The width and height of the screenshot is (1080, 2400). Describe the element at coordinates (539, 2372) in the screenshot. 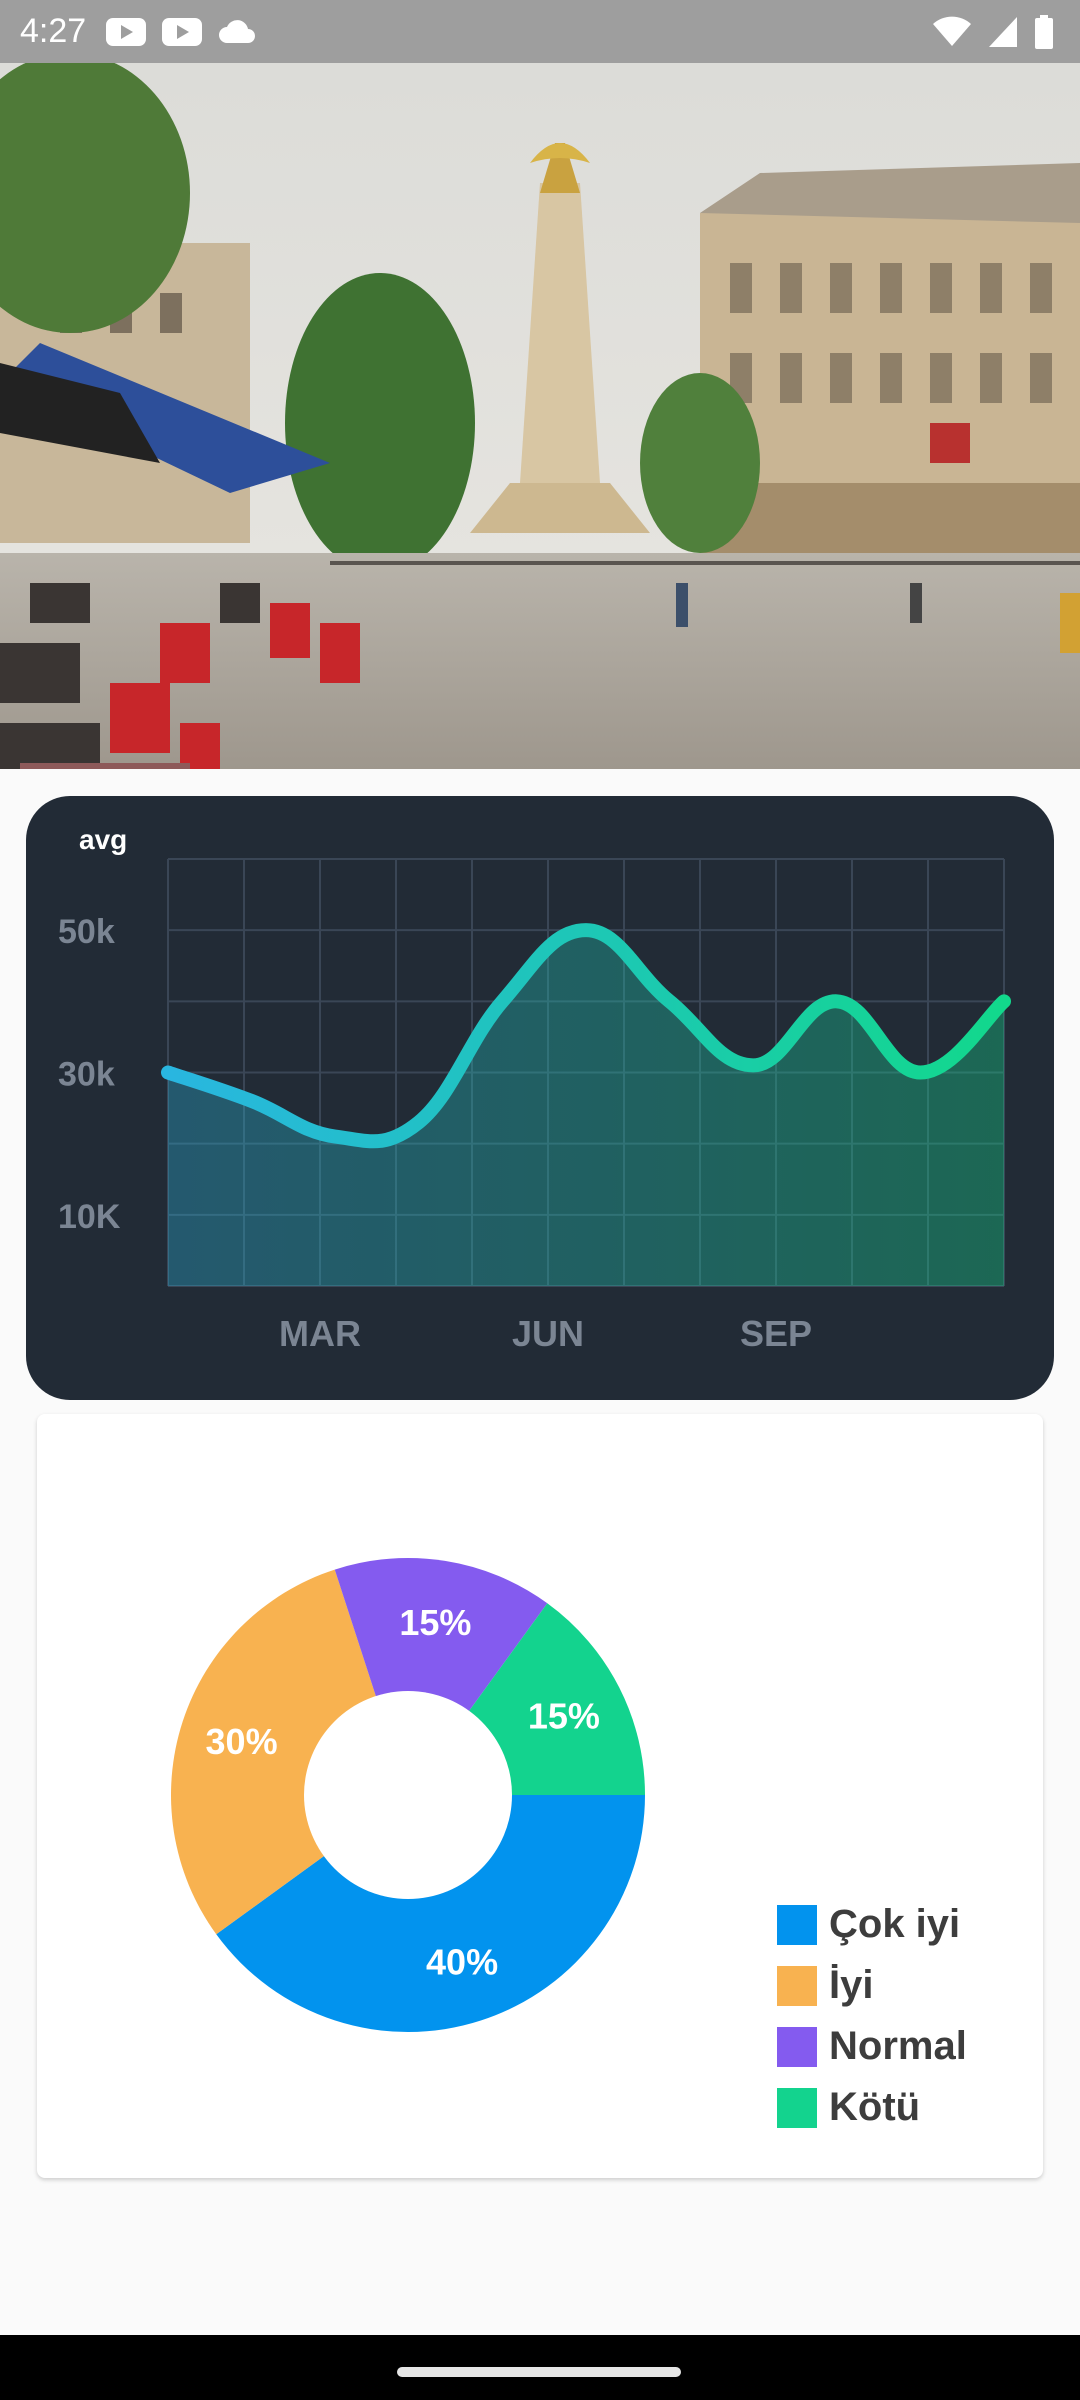

I see `home-gesture-handle` at that location.